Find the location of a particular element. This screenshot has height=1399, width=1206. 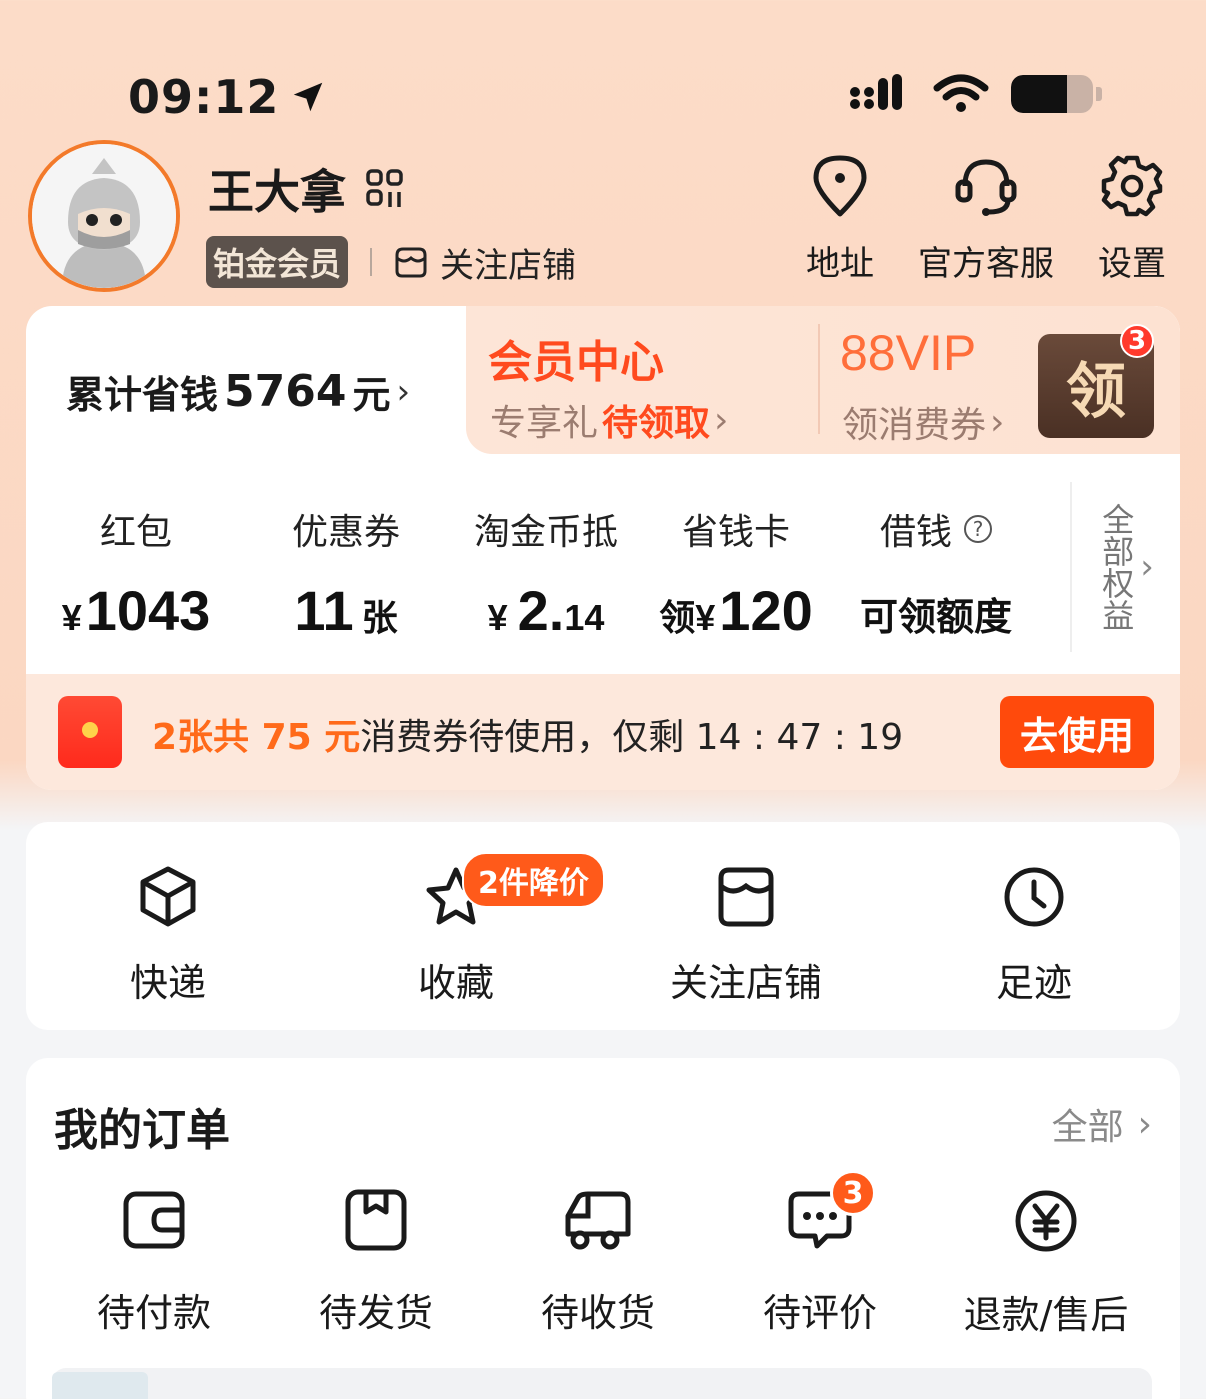

stat-label: 借钱 ? is located at coordinates (936, 529).